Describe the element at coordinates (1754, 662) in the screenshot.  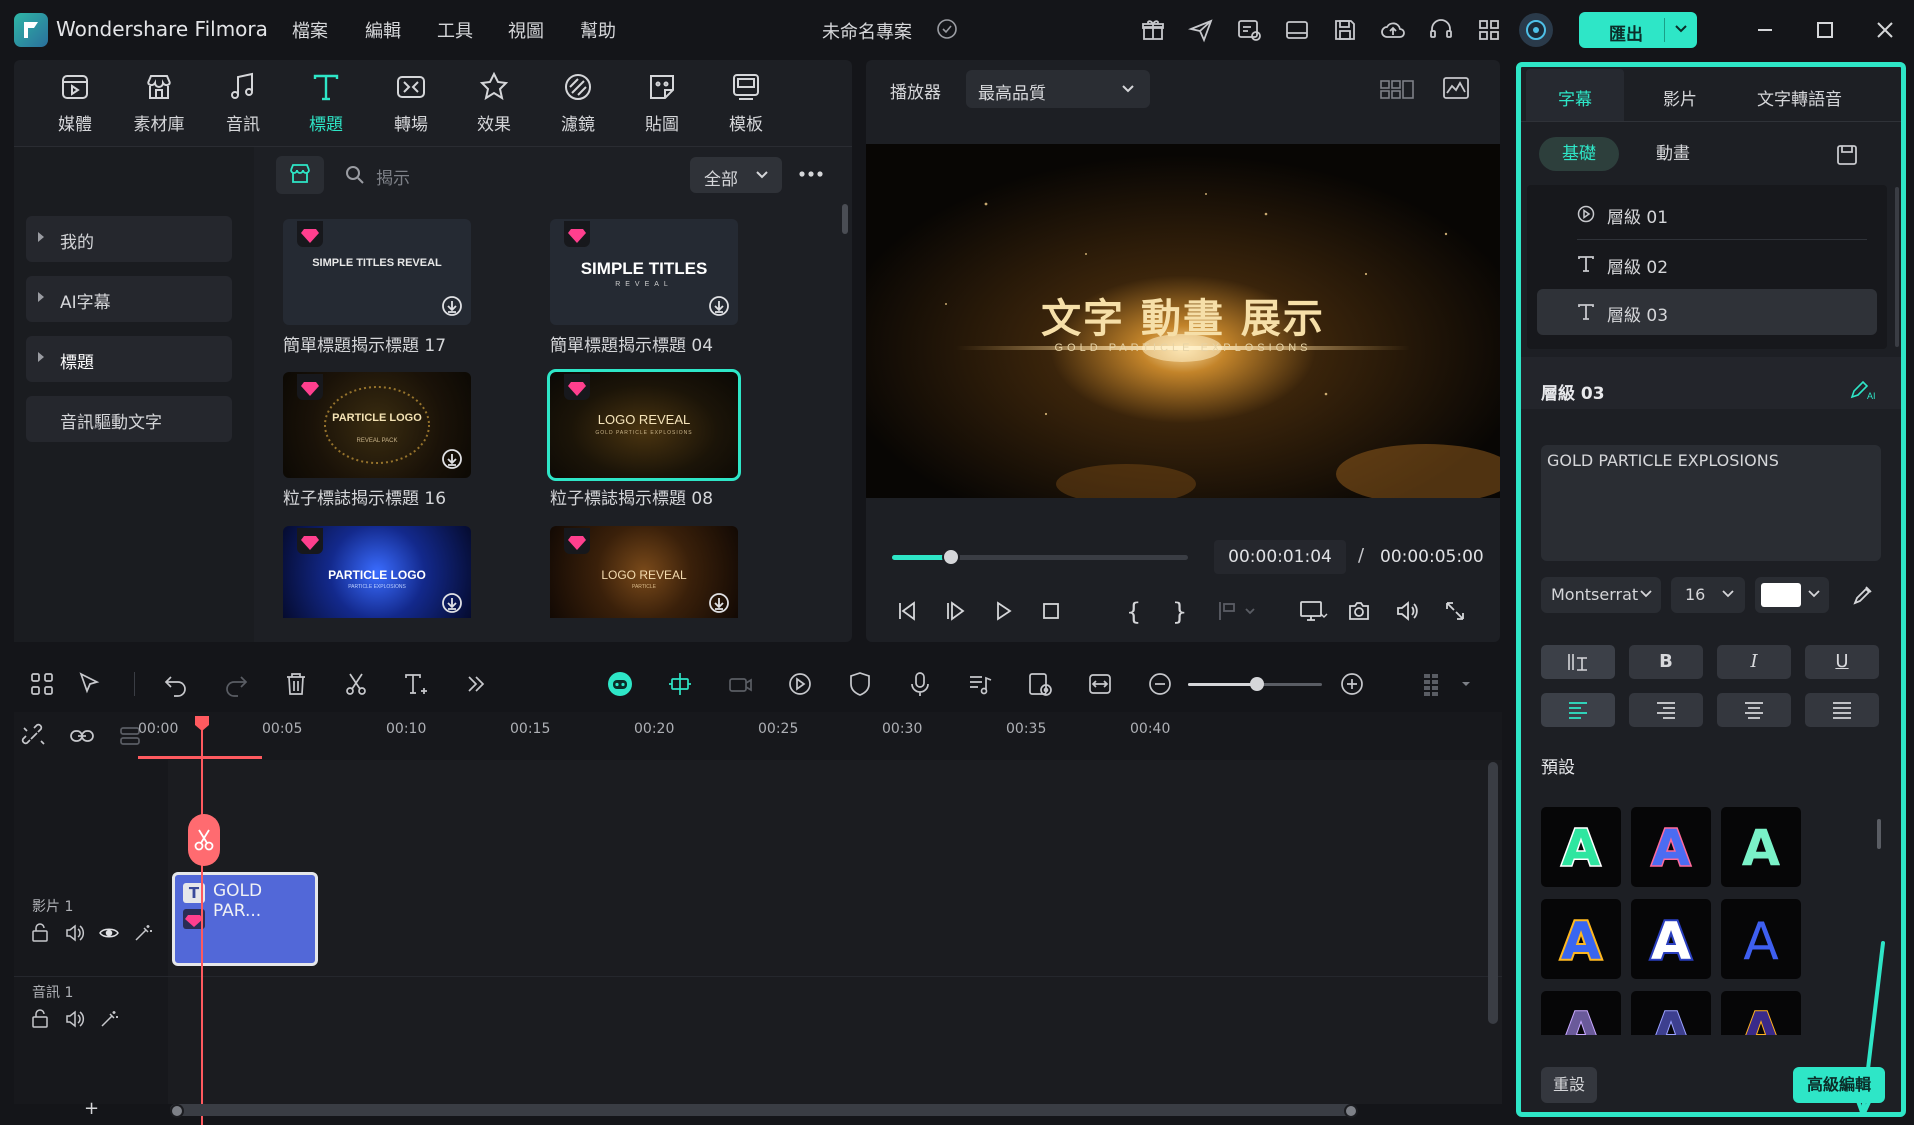
I see `italic-button: I` at that location.